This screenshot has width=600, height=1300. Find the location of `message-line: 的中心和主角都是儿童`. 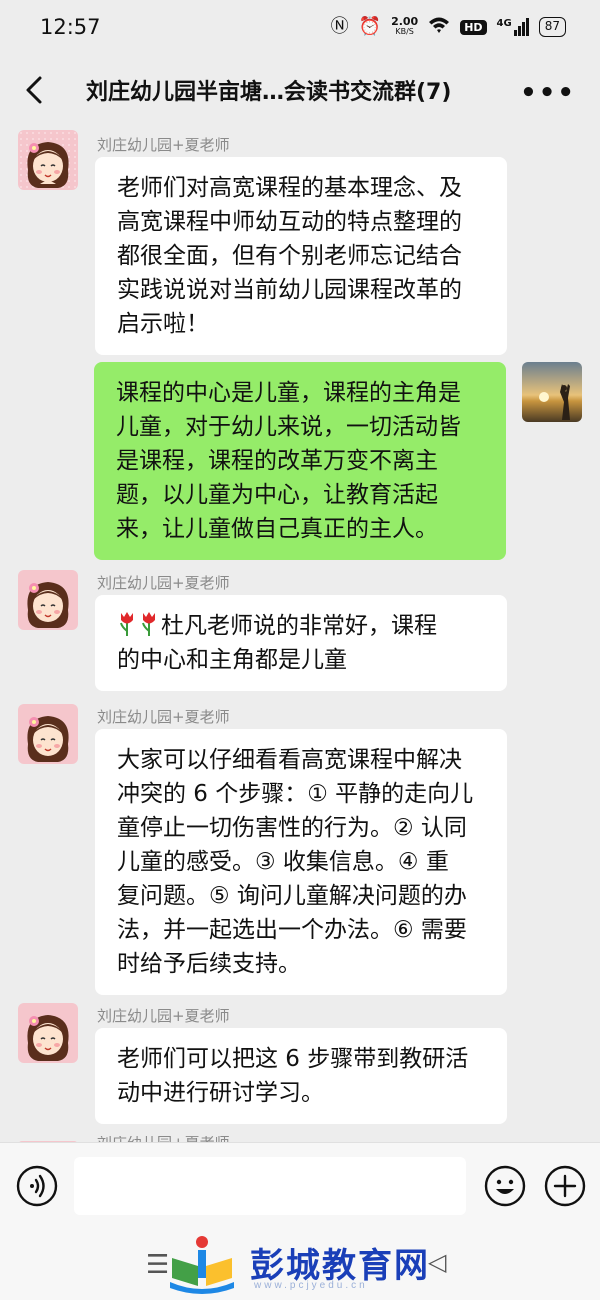

message-line: 的中心和主角都是儿童 is located at coordinates (232, 660).